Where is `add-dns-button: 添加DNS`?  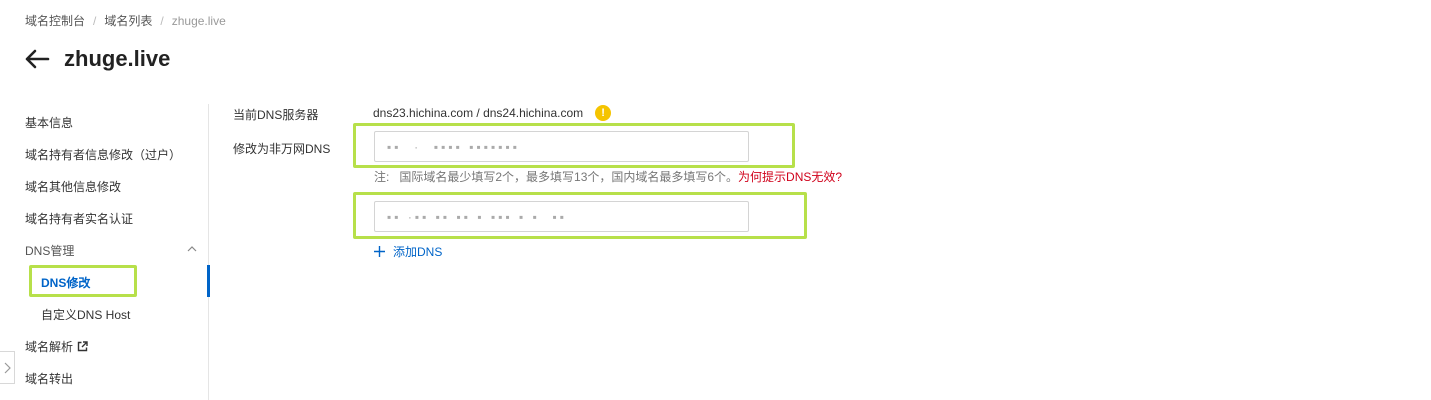
add-dns-button: 添加DNS is located at coordinates (408, 251).